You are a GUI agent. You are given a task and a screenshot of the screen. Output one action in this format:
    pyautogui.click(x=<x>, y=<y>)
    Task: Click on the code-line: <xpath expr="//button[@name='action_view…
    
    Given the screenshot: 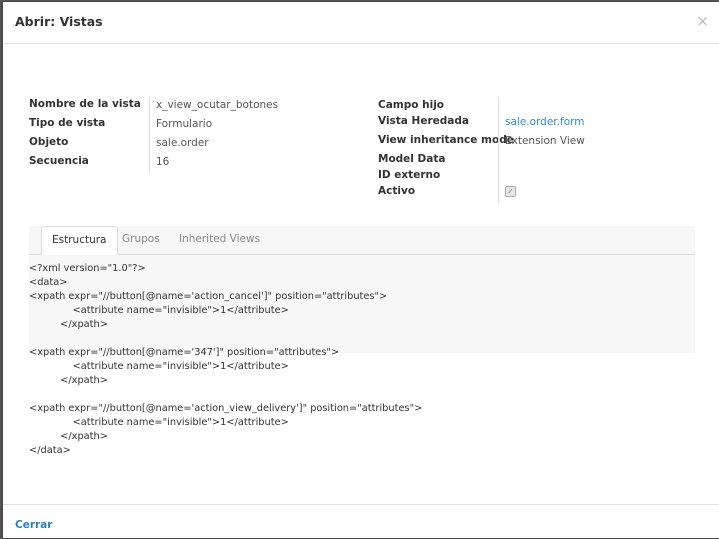 What is the action you would take?
    pyautogui.click(x=226, y=408)
    